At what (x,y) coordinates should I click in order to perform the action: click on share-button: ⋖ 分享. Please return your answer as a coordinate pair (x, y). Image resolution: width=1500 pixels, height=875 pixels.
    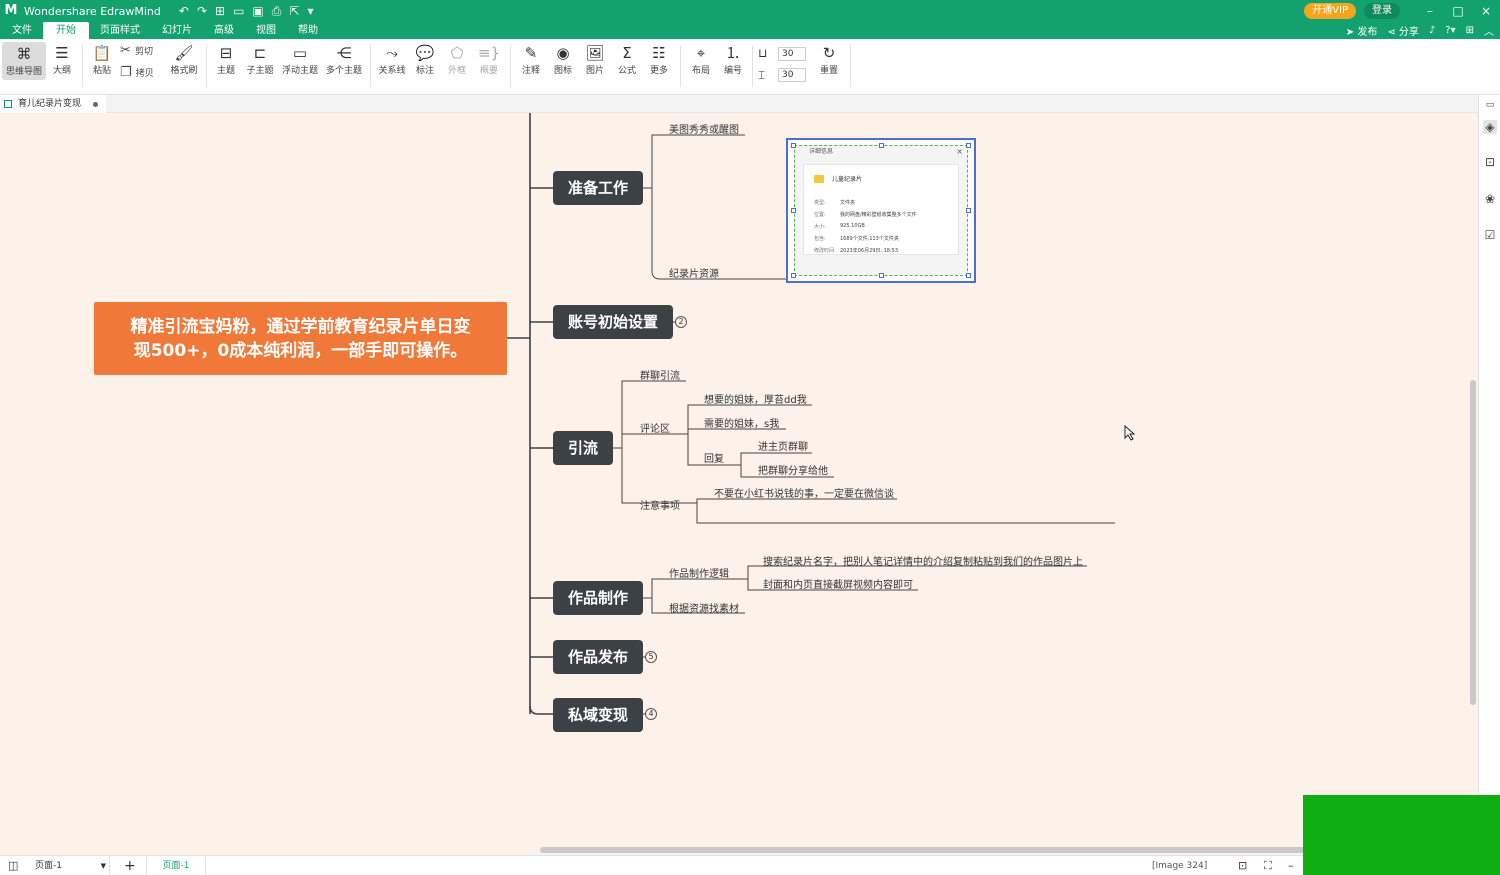
    Looking at the image, I should click on (1403, 30).